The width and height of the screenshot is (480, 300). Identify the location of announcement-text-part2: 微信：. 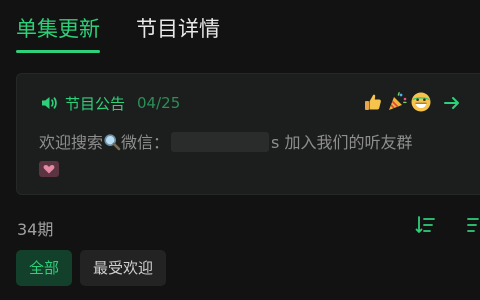
(145, 142).